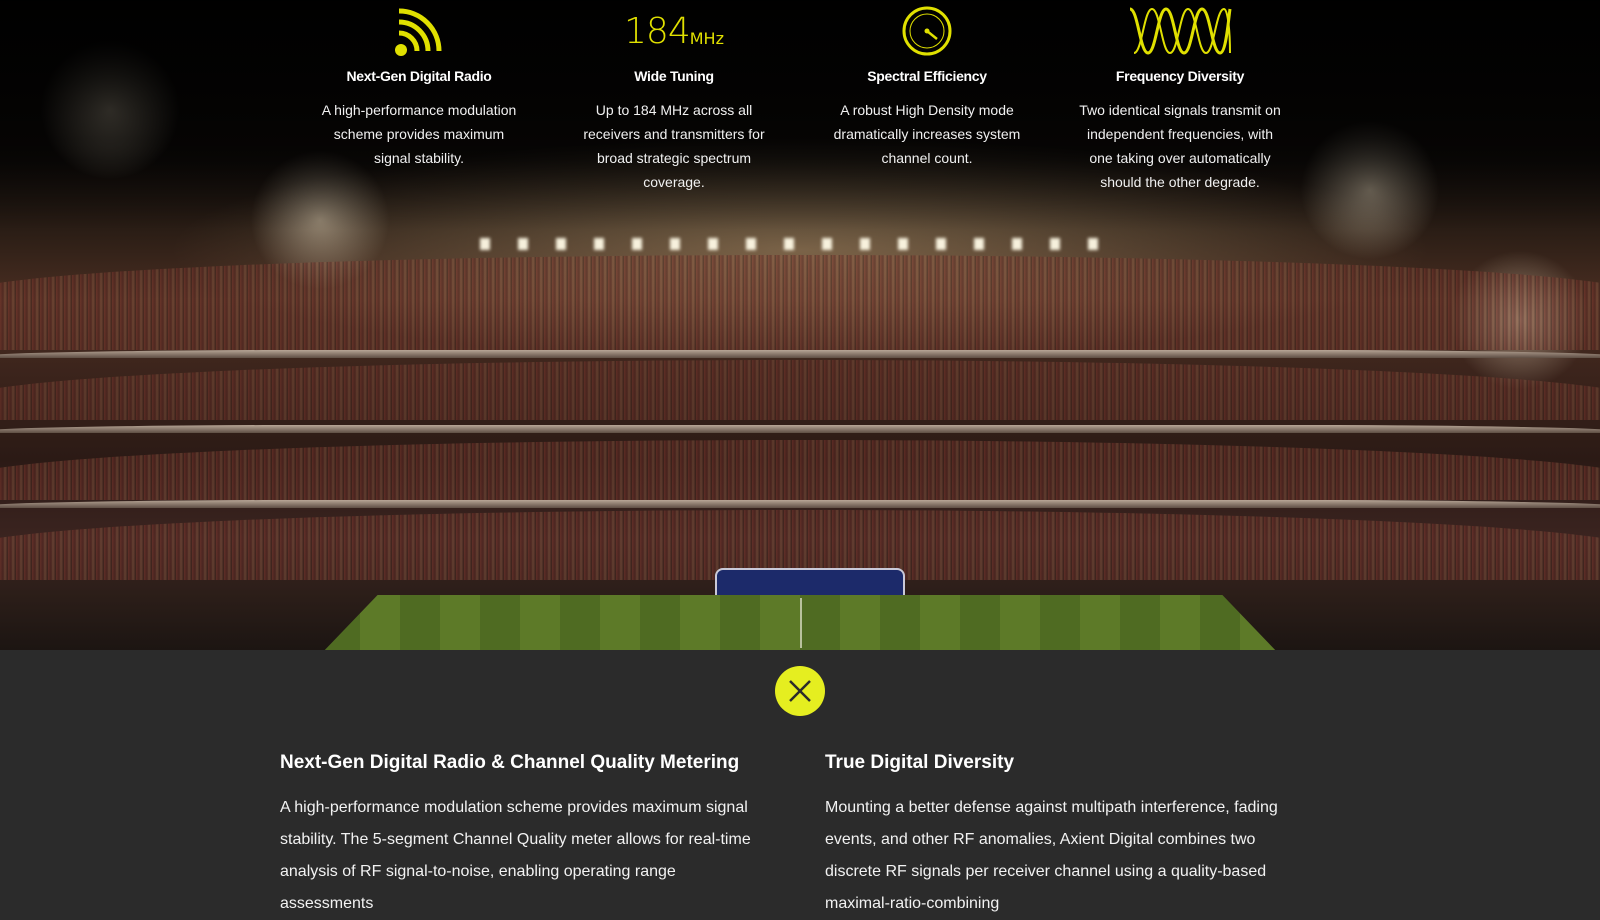 Image resolution: width=1600 pixels, height=920 pixels. I want to click on frequency-readout: 184 MHz, so click(674, 31).